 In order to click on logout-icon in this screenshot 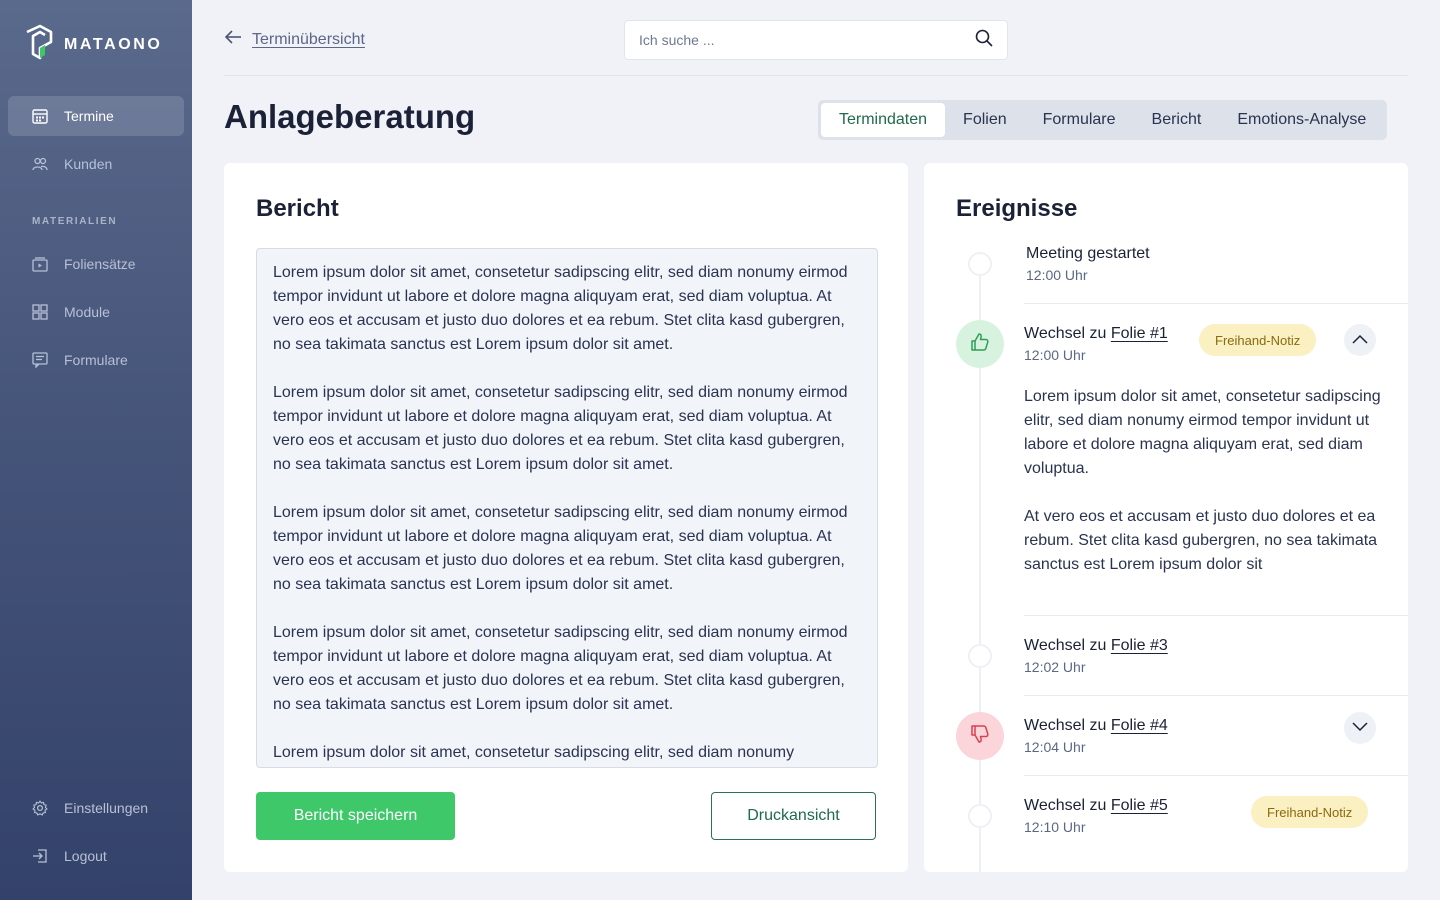, I will do `click(40, 856)`.